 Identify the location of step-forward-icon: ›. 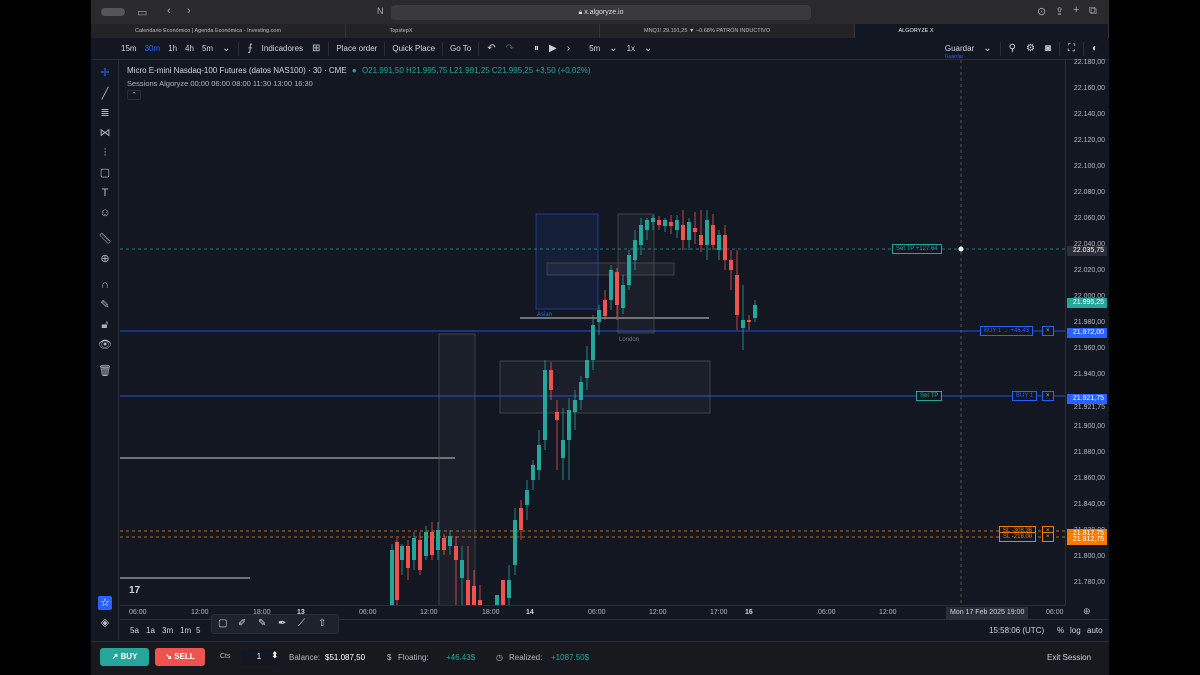
(568, 48).